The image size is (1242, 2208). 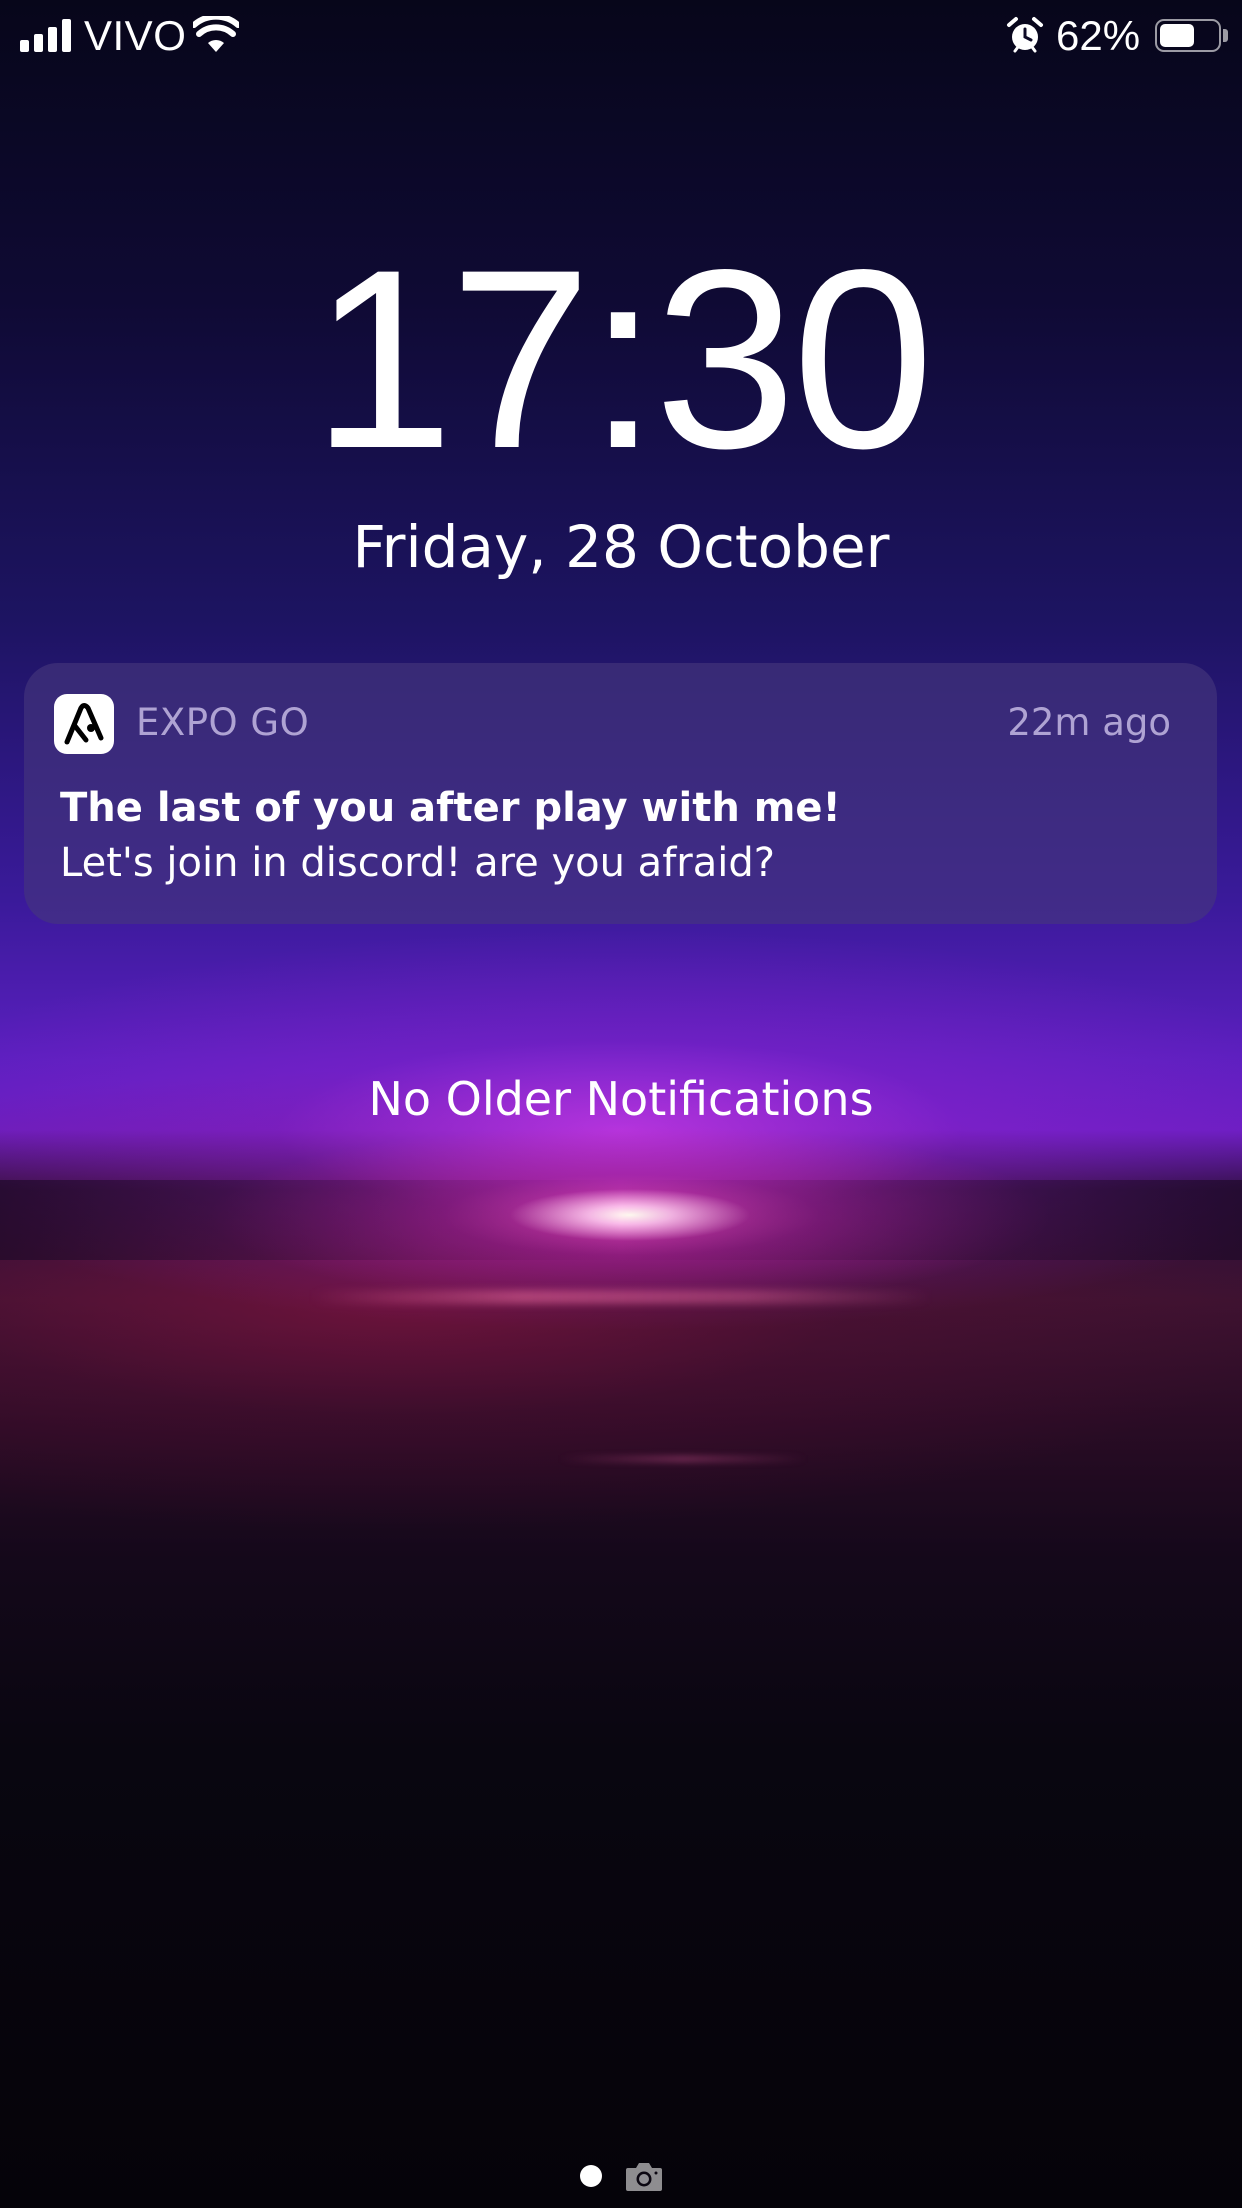 What do you see at coordinates (621, 35) in the screenshot?
I see `status-bar: VIVO 62%` at bounding box center [621, 35].